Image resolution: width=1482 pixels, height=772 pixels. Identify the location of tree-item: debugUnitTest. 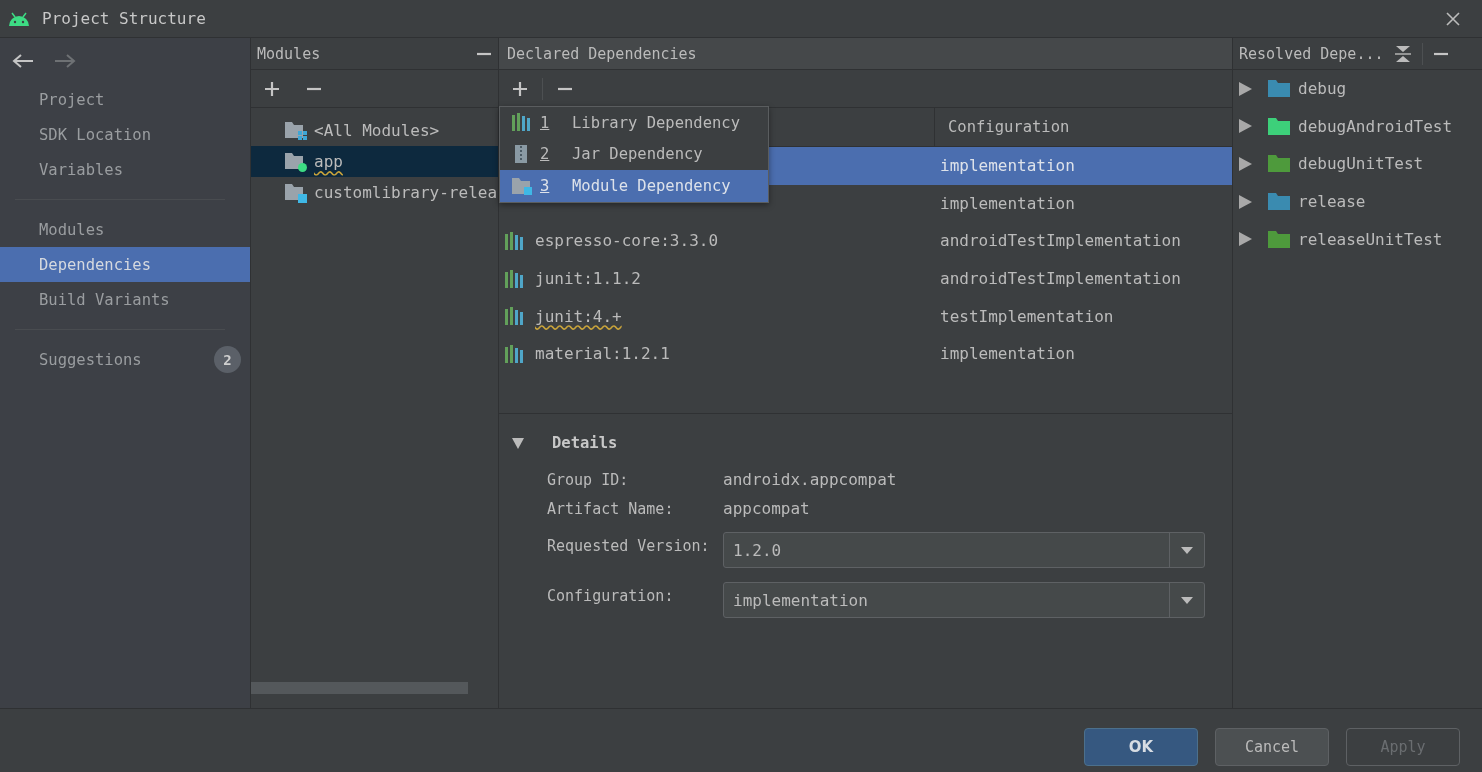
(1361, 164).